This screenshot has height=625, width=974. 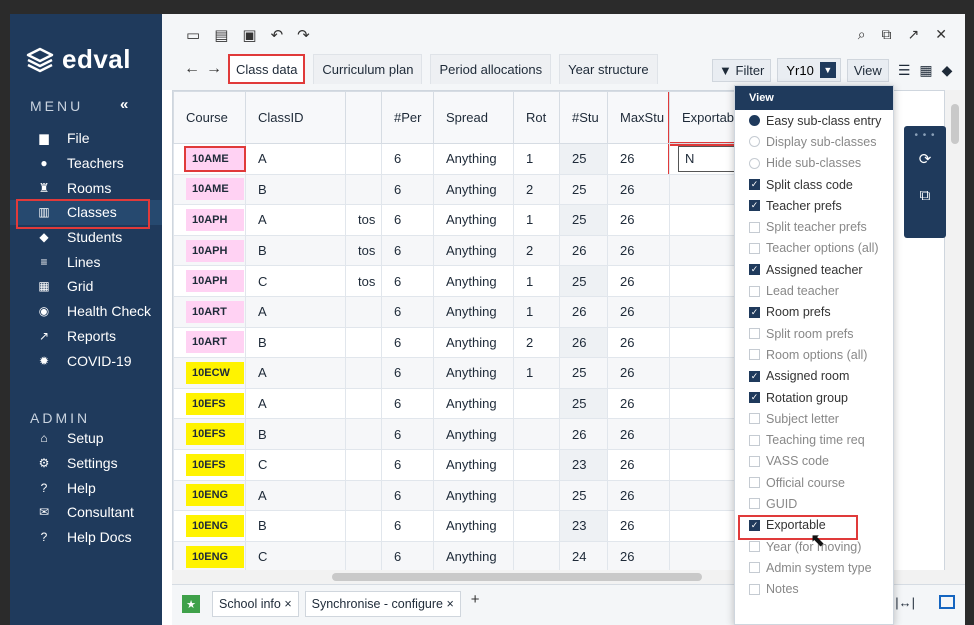 I want to click on table-row: 10ARTB6Anything226263,WedB3,, so click(x=497, y=342).